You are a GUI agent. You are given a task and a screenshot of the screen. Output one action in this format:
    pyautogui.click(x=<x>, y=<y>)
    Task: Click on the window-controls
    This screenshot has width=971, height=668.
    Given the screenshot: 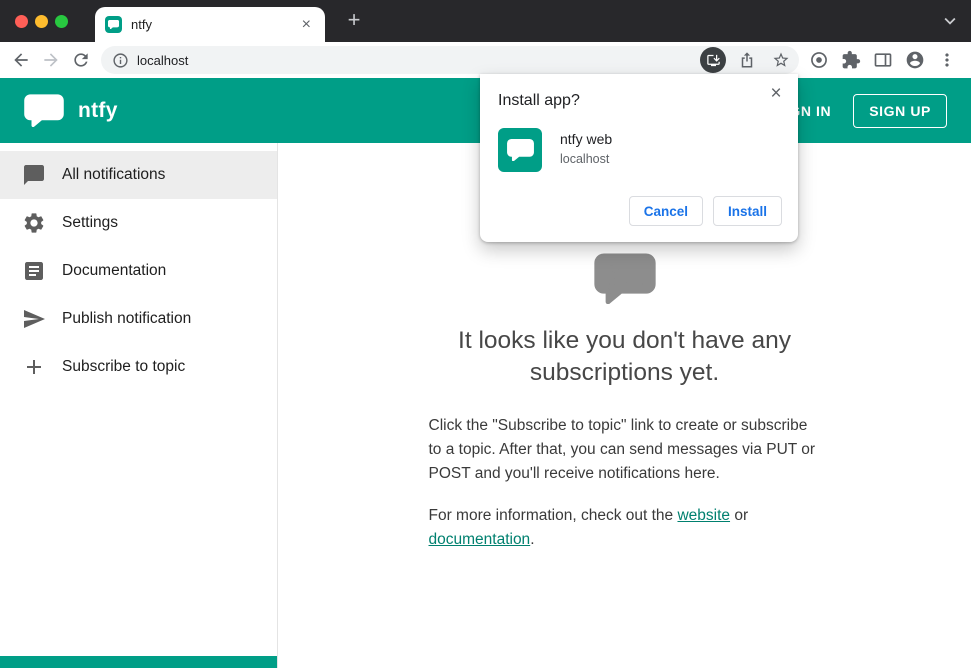 What is the action you would take?
    pyautogui.click(x=41, y=21)
    